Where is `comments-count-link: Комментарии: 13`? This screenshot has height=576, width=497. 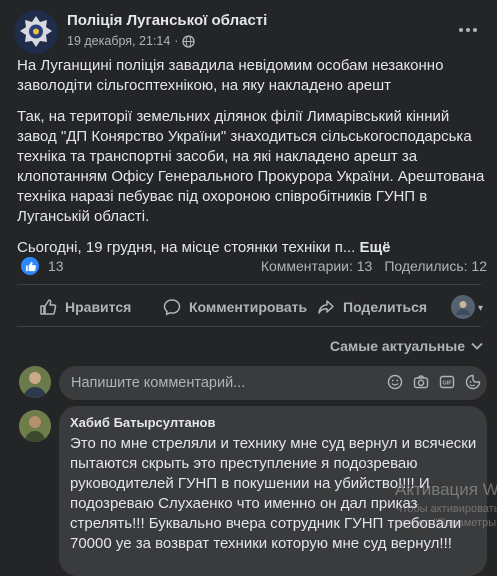 comments-count-link: Комментарии: 13 is located at coordinates (317, 266).